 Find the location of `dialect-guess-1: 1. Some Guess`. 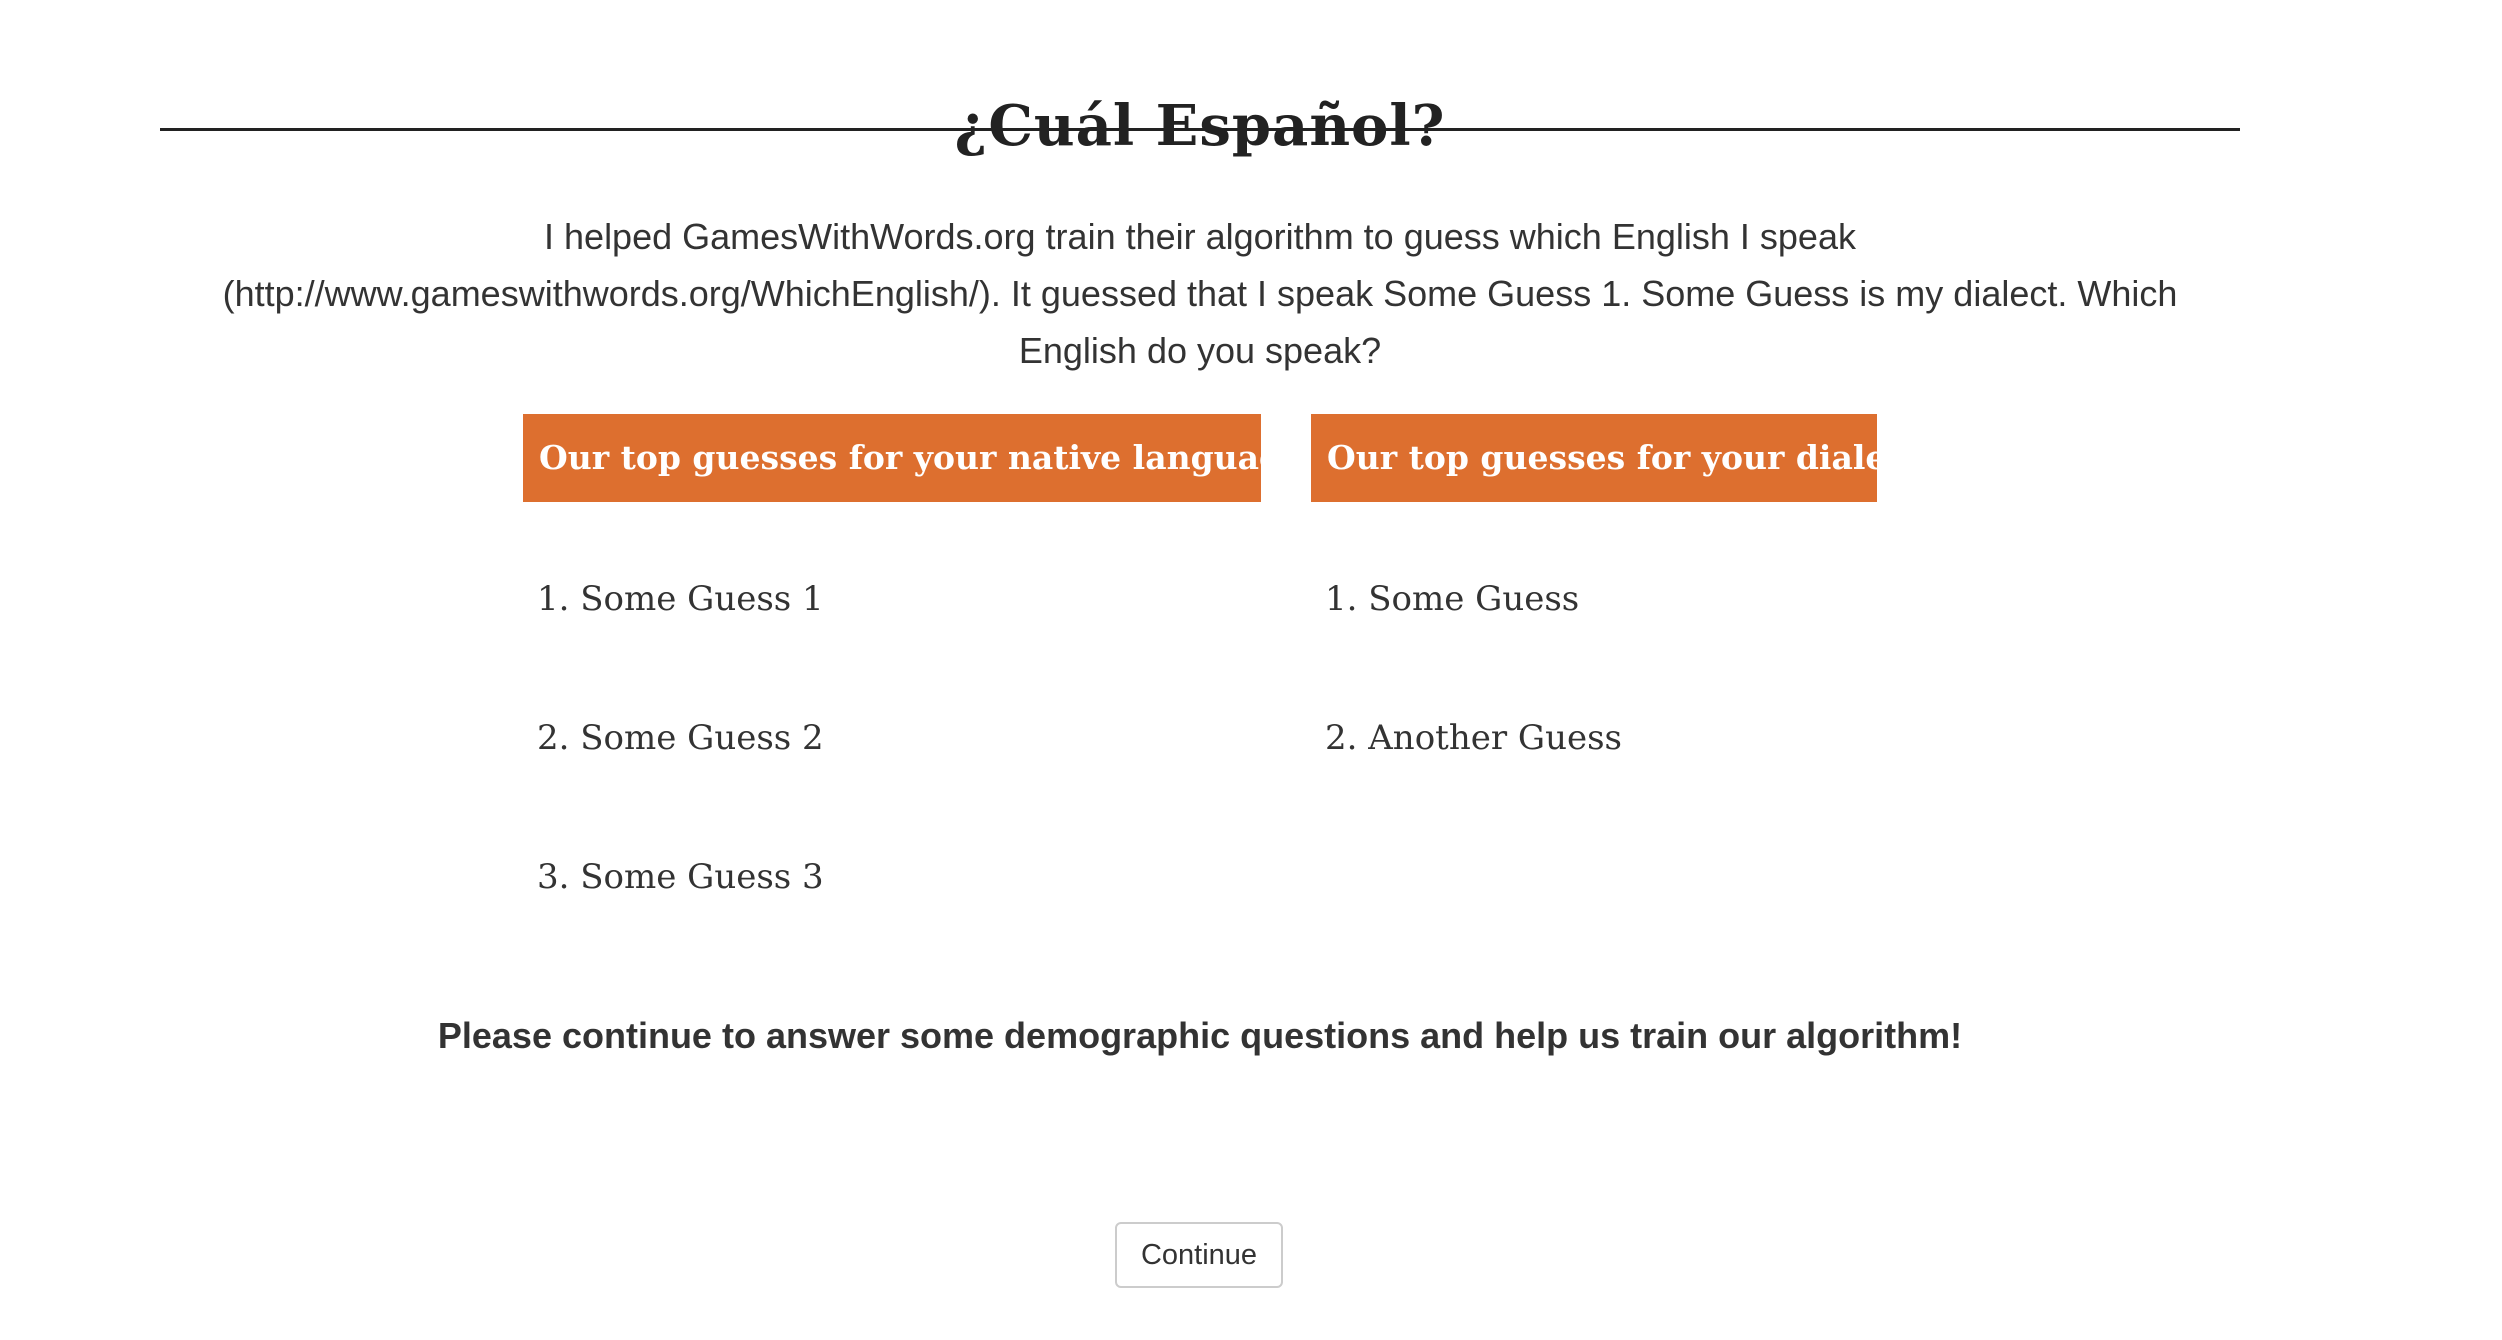

dialect-guess-1: 1. Some Guess is located at coordinates (1452, 599).